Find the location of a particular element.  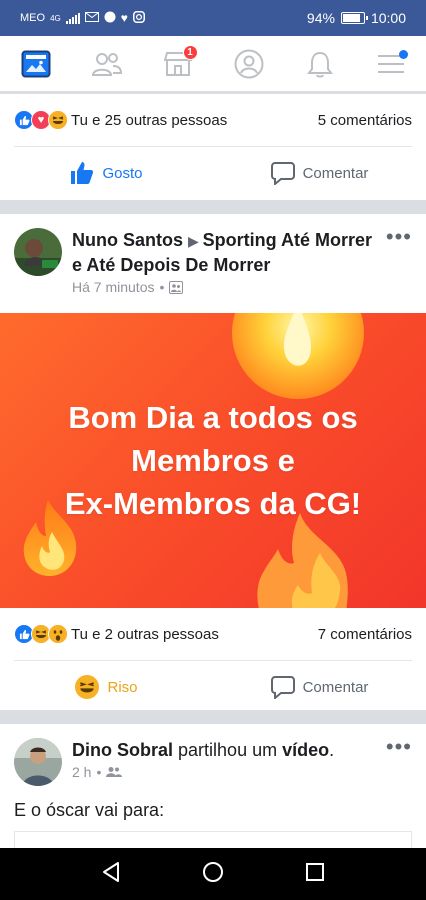

signal-icon is located at coordinates (72, 18).